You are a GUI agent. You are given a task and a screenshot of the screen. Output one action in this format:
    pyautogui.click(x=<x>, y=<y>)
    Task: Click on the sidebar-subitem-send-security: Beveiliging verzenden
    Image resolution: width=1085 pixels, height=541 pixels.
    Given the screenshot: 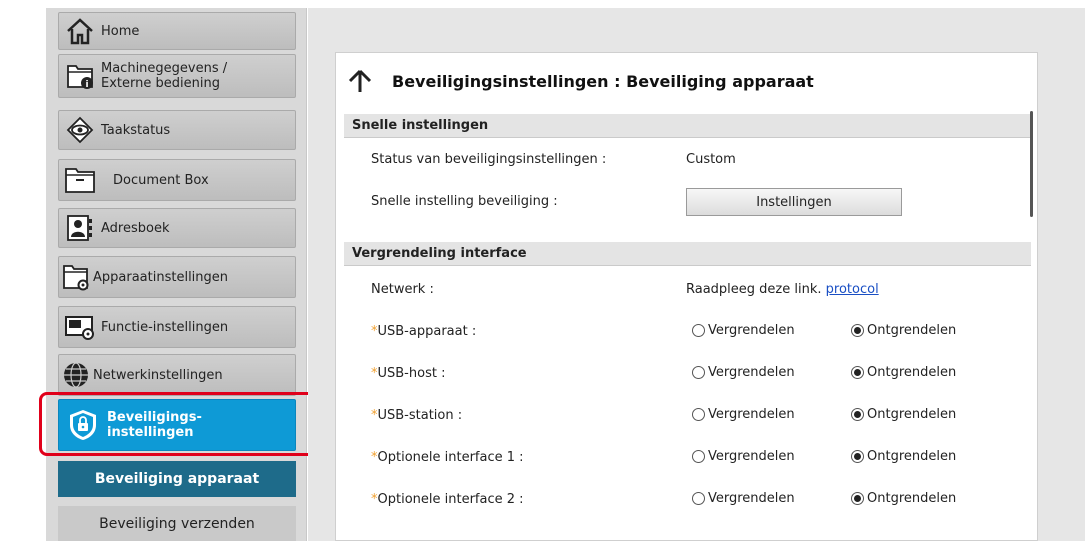 What is the action you would take?
    pyautogui.click(x=177, y=523)
    